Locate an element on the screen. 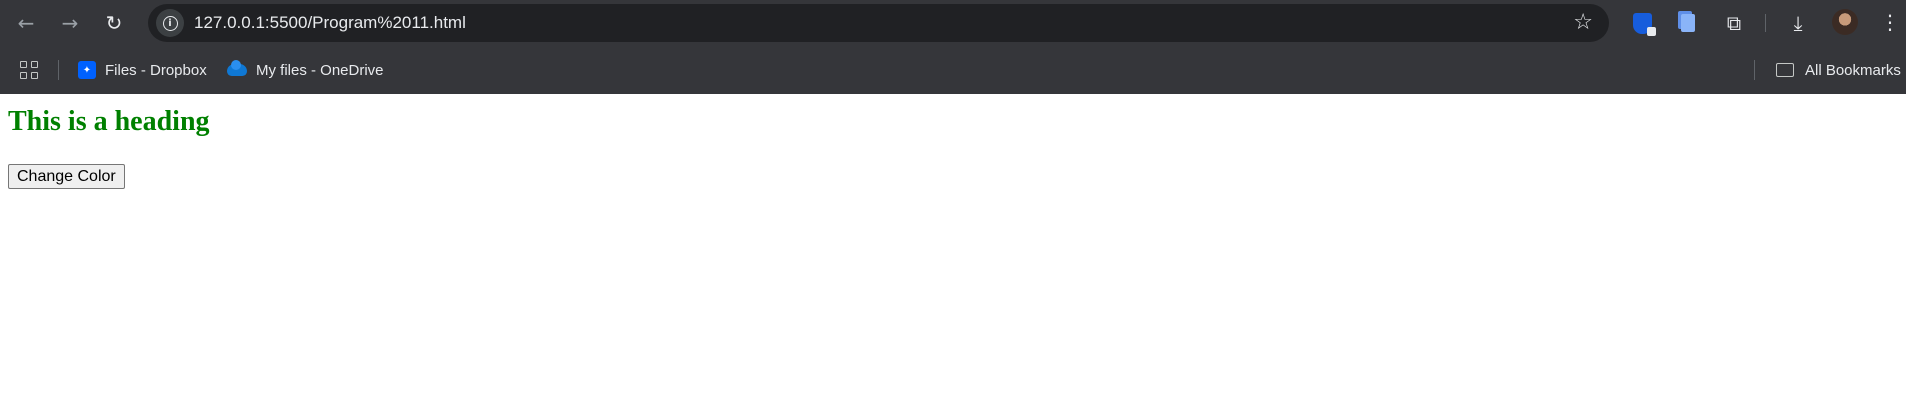  reload-button: ↻ is located at coordinates (114, 23).